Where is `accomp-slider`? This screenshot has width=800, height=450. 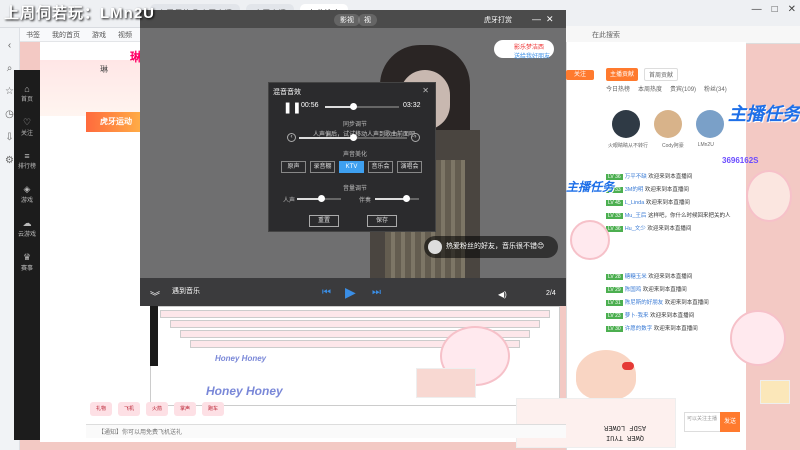 accomp-slider is located at coordinates (397, 199).